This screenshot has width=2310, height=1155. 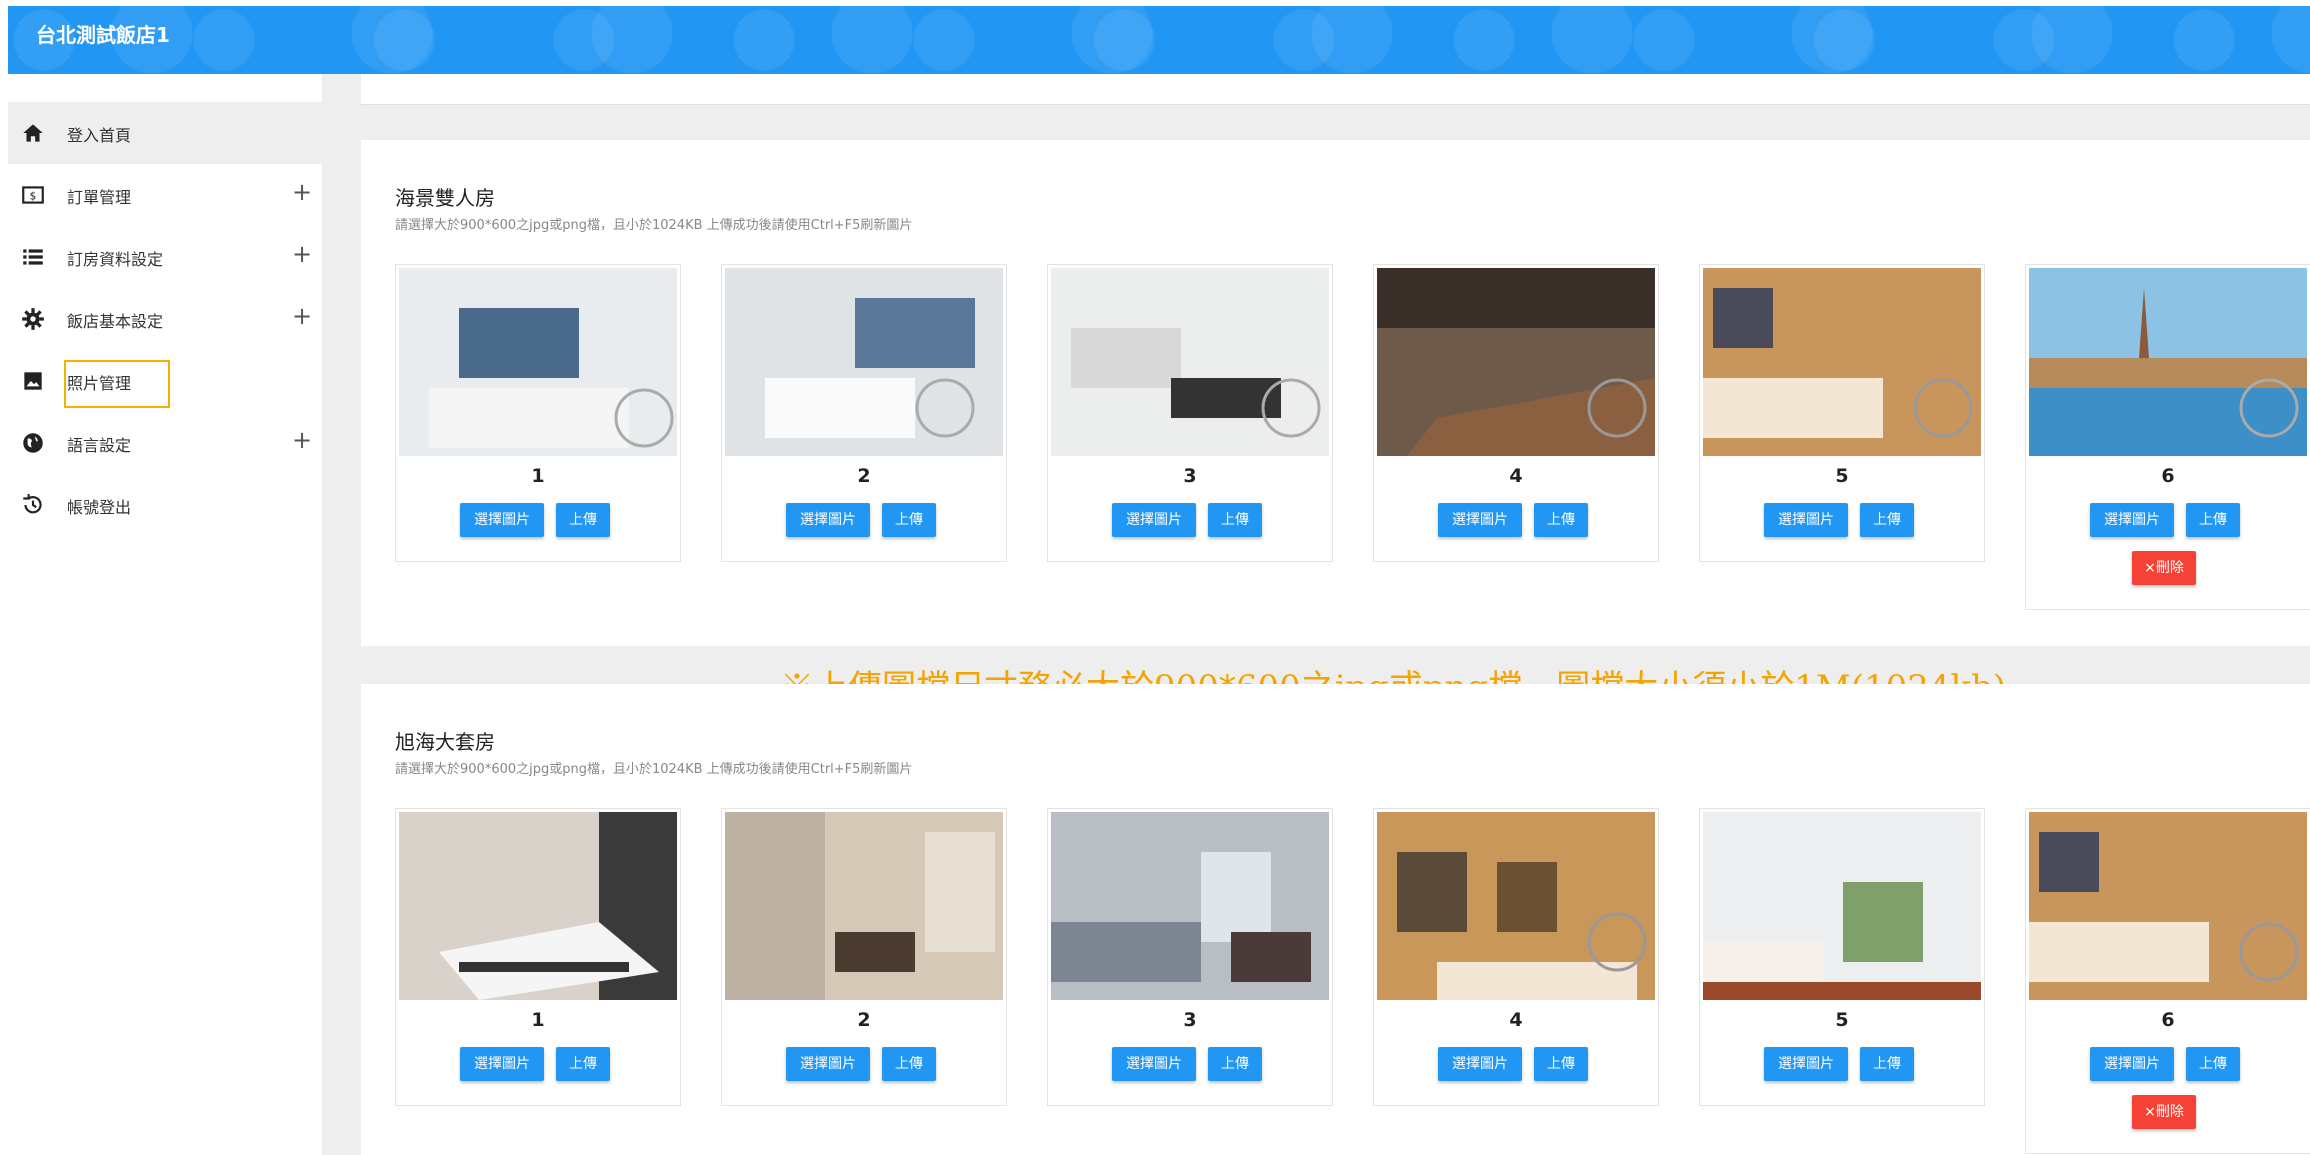 What do you see at coordinates (99, 135) in the screenshot?
I see `sidebar-item-label: 登入首頁` at bounding box center [99, 135].